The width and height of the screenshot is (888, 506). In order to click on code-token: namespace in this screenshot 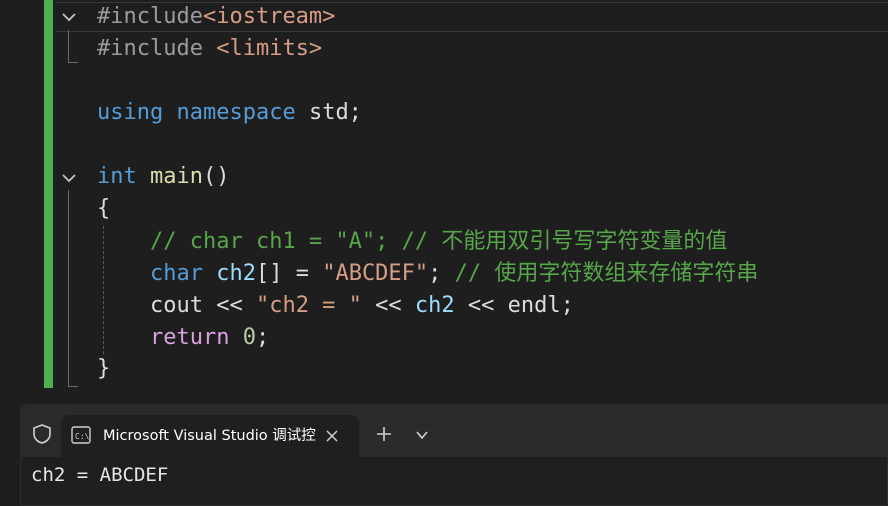, I will do `click(236, 112)`.